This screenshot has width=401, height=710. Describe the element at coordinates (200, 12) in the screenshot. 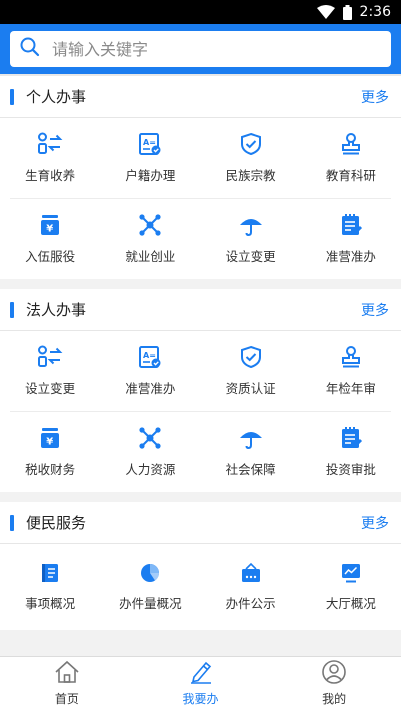

I see `status-bar: 2:36` at that location.